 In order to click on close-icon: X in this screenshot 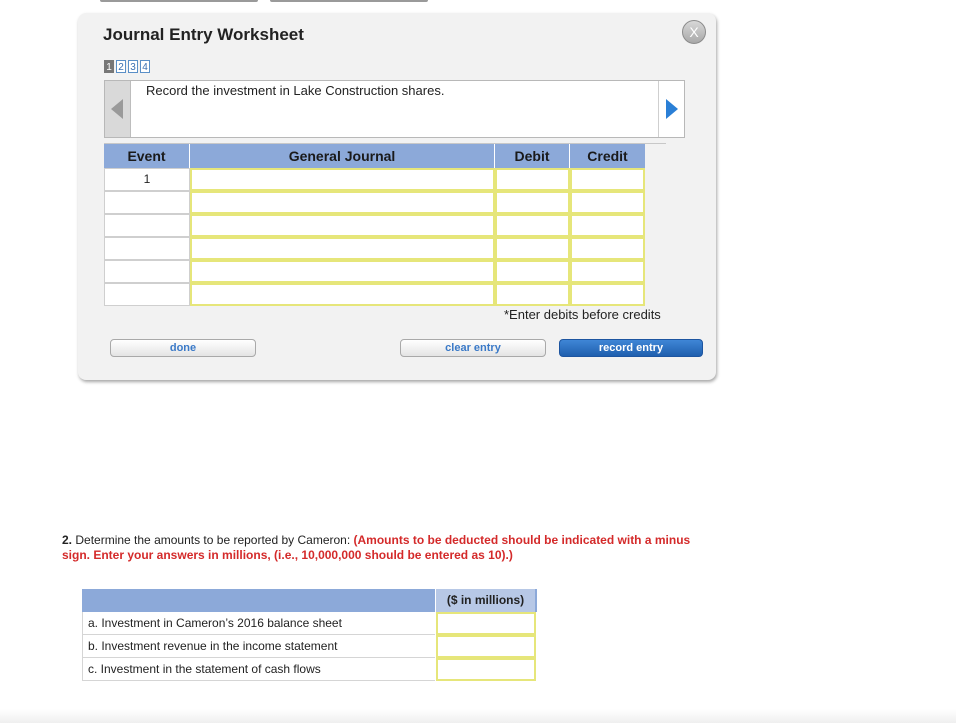, I will do `click(694, 32)`.